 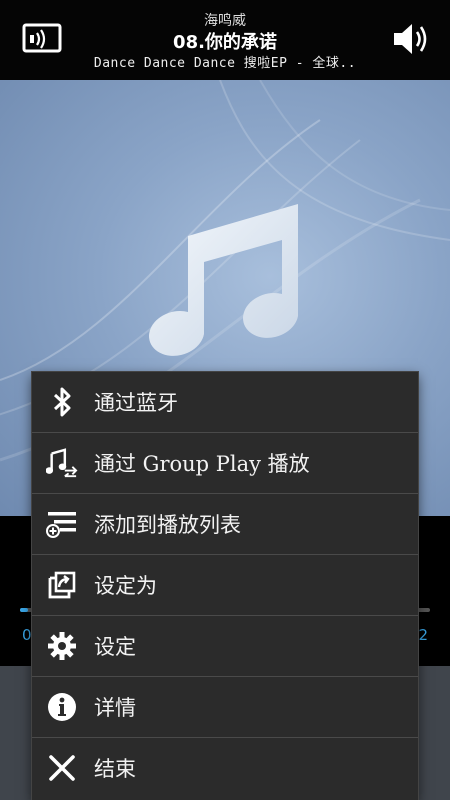 I want to click on volume-icon, so click(x=410, y=39).